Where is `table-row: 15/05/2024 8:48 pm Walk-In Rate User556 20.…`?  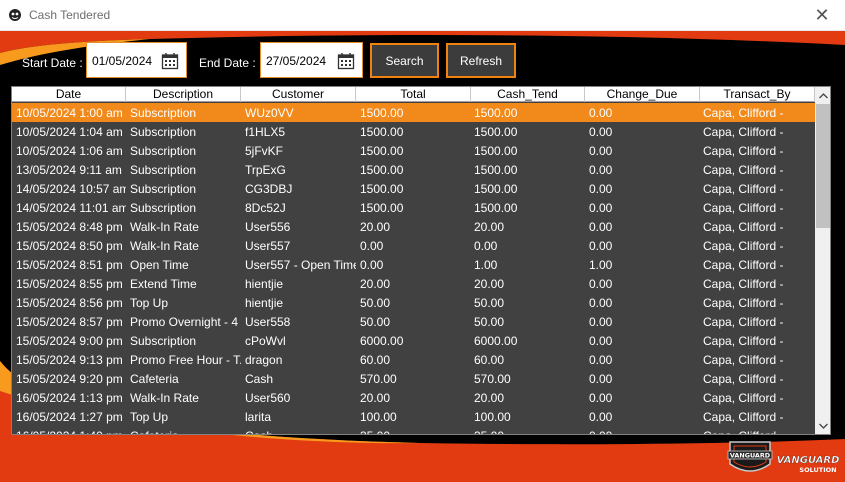
table-row: 15/05/2024 8:48 pm Walk-In Rate User556 20.… is located at coordinates (413, 226).